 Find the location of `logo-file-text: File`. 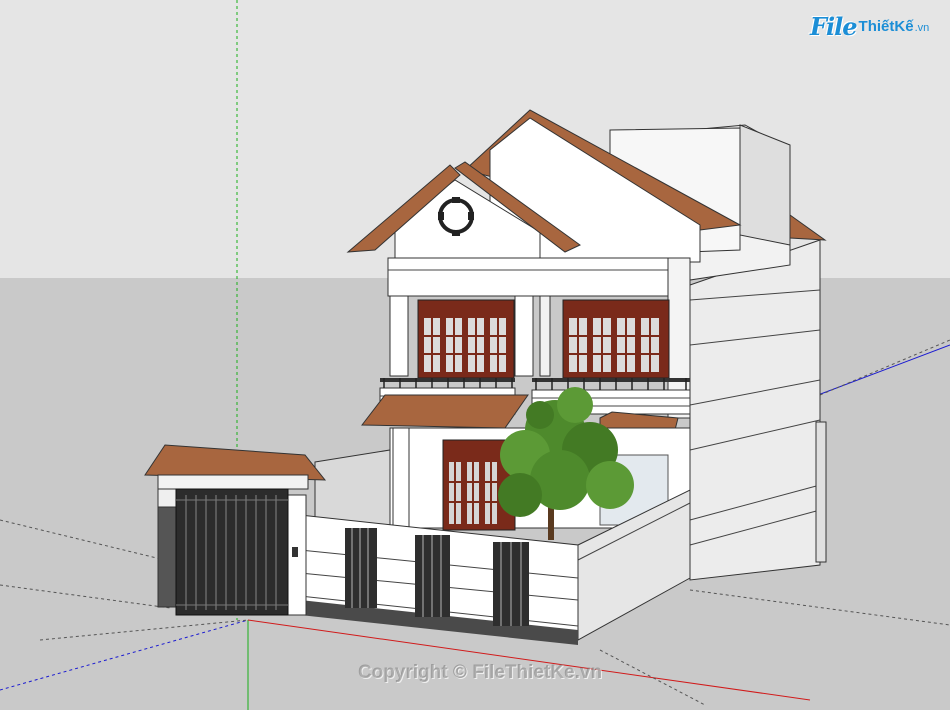

logo-file-text: File is located at coordinates (834, 26).